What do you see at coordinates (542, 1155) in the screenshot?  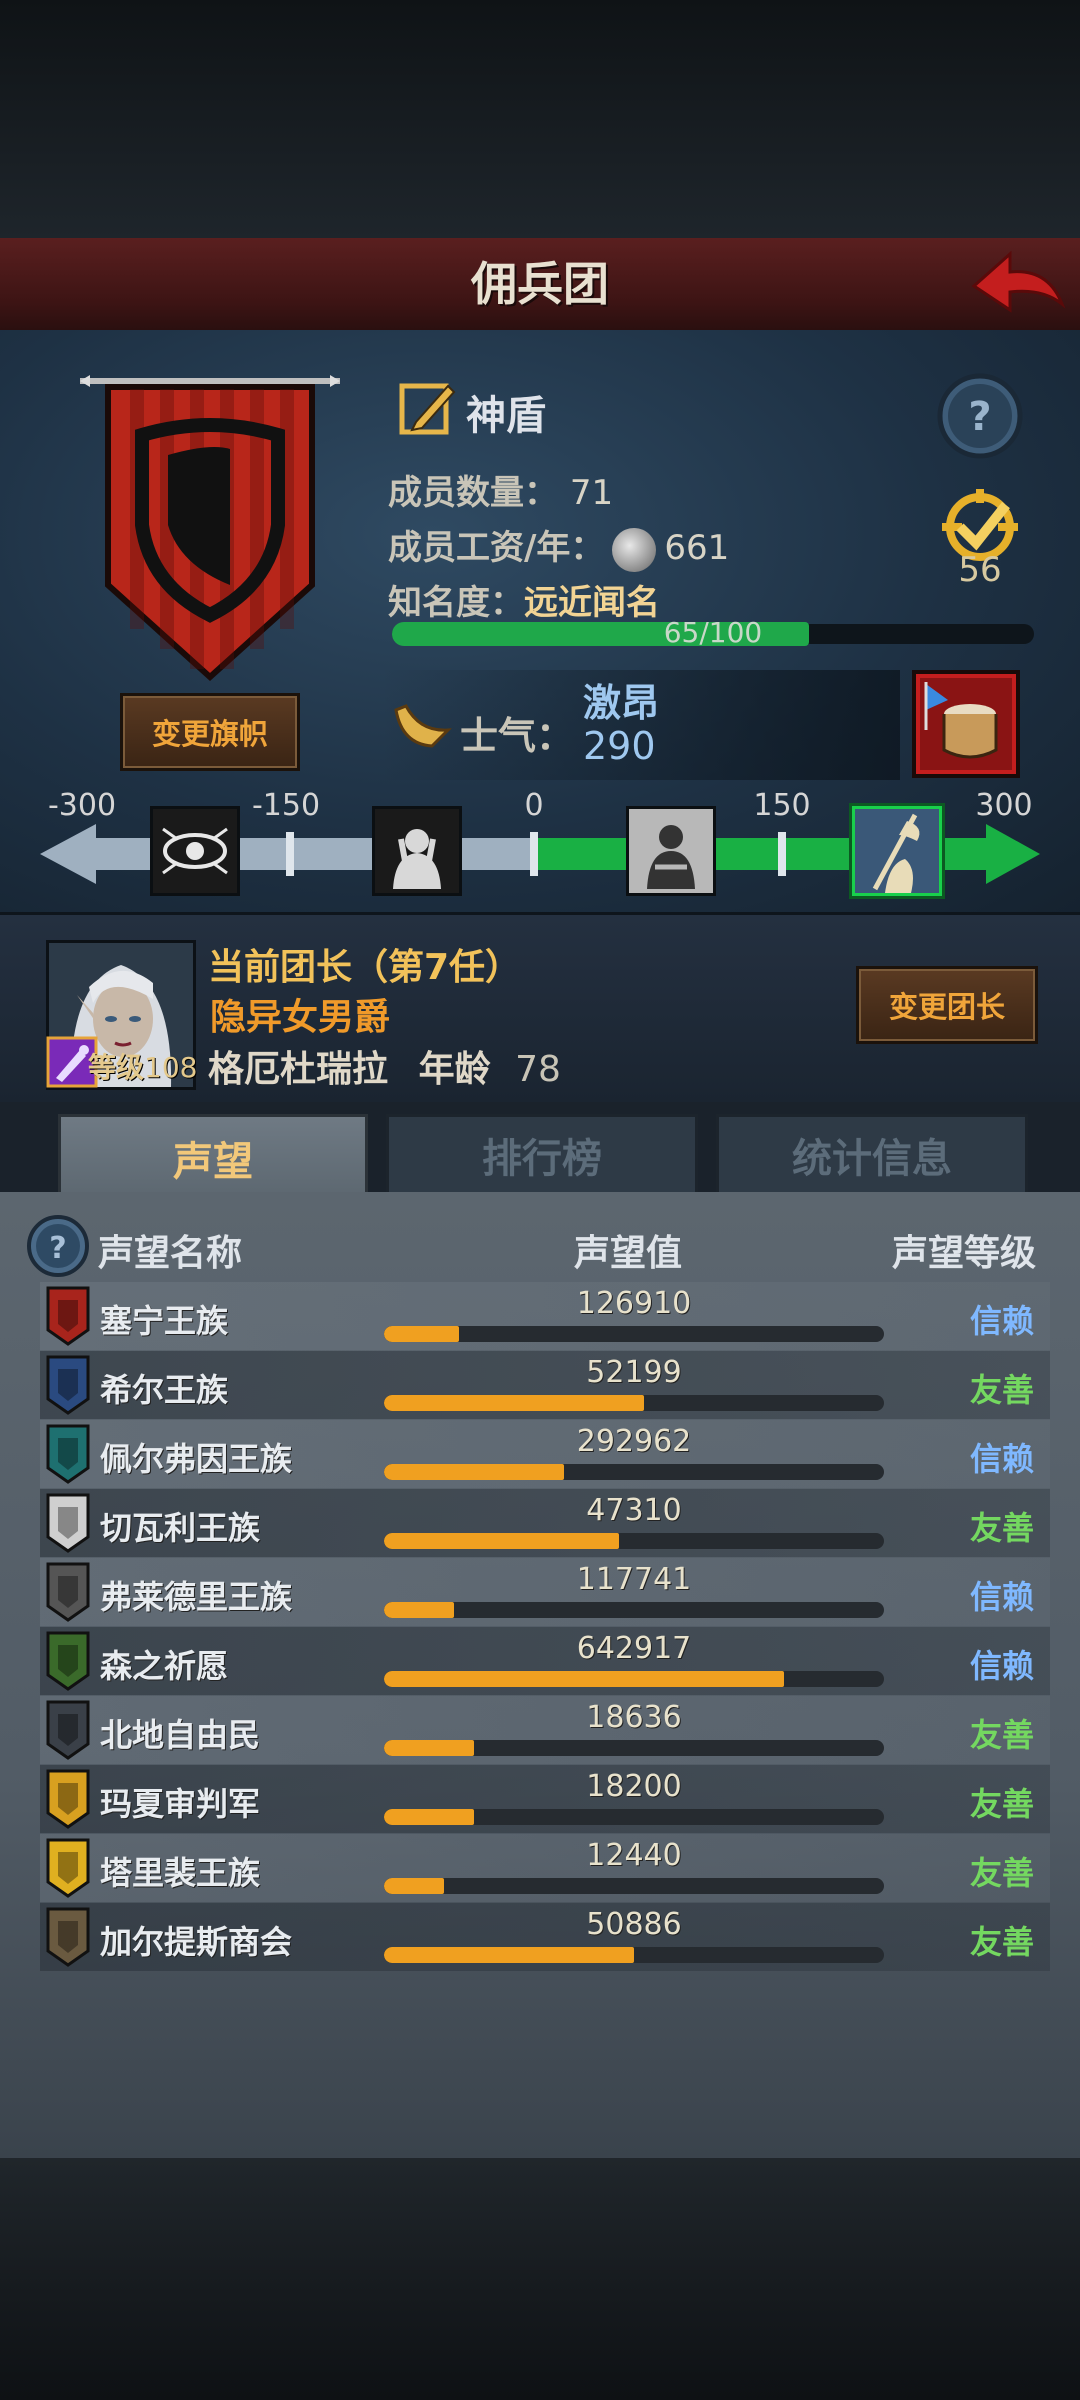 I see `tab-ranking: 排行榜` at bounding box center [542, 1155].